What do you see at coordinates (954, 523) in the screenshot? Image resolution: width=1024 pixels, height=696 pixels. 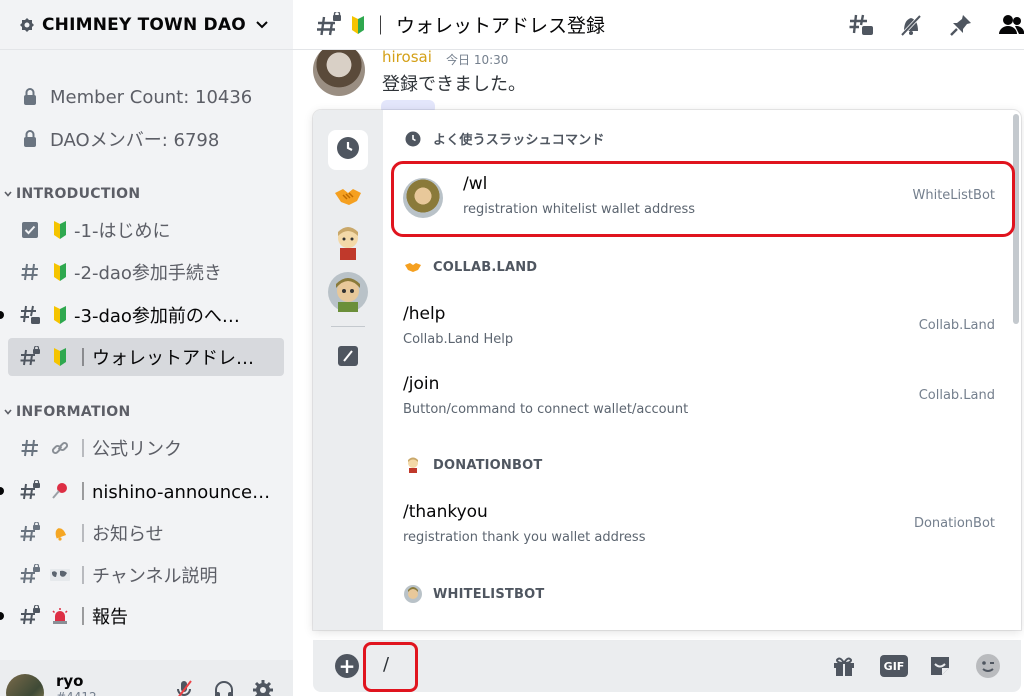 I see `command-bot-name: DonationBot` at bounding box center [954, 523].